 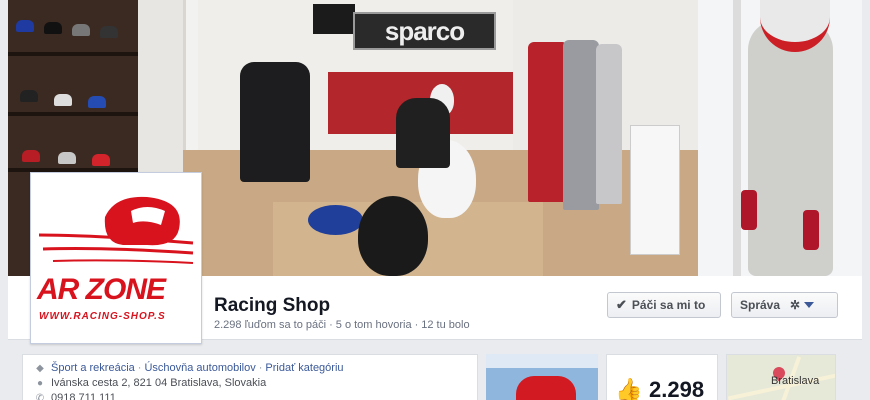 I want to click on cover-balaclava-head, so click(x=393, y=236).